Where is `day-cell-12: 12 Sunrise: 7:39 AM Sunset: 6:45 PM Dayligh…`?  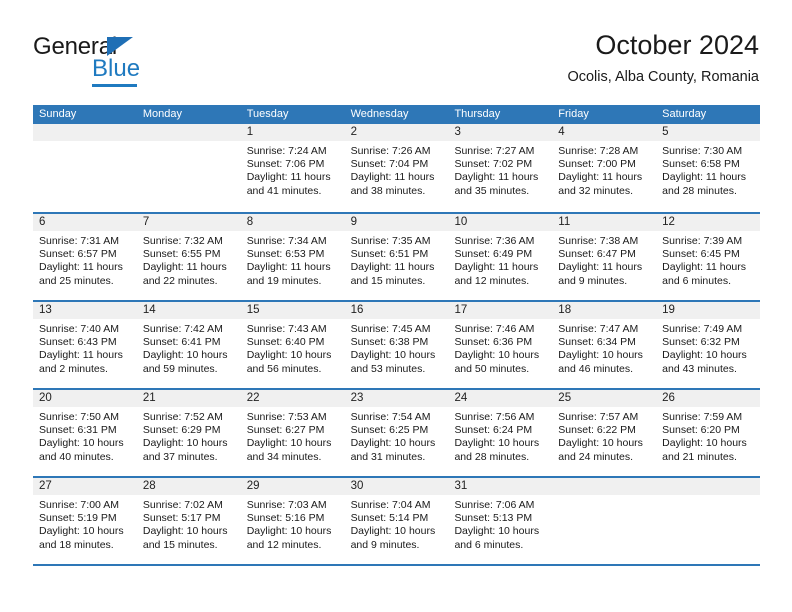 day-cell-12: 12 Sunrise: 7:39 AM Sunset: 6:45 PM Dayligh… is located at coordinates (708, 257).